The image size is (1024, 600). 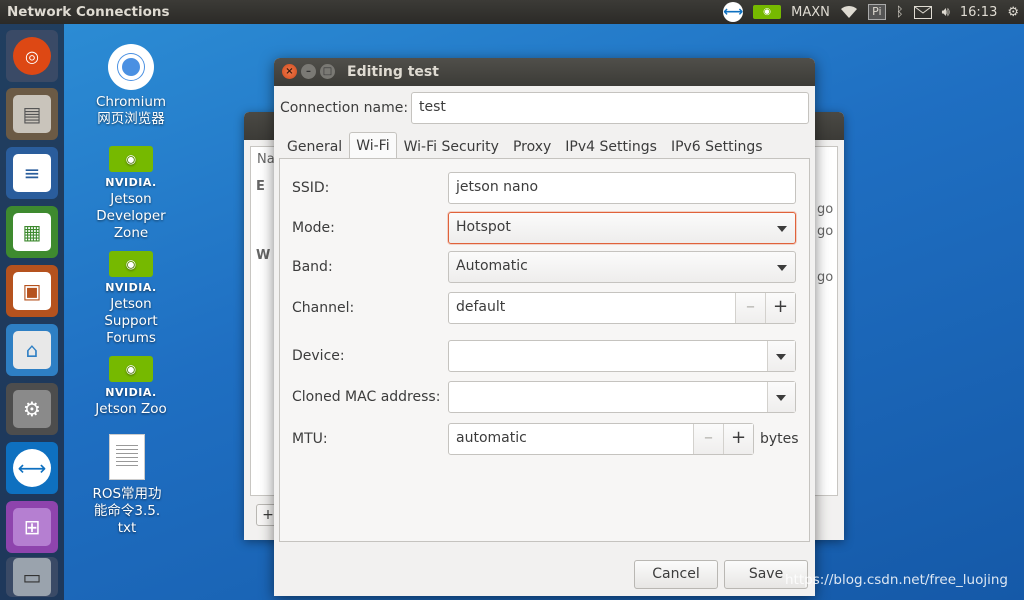 I want to click on launcher-software: ⌂, so click(x=32, y=350).